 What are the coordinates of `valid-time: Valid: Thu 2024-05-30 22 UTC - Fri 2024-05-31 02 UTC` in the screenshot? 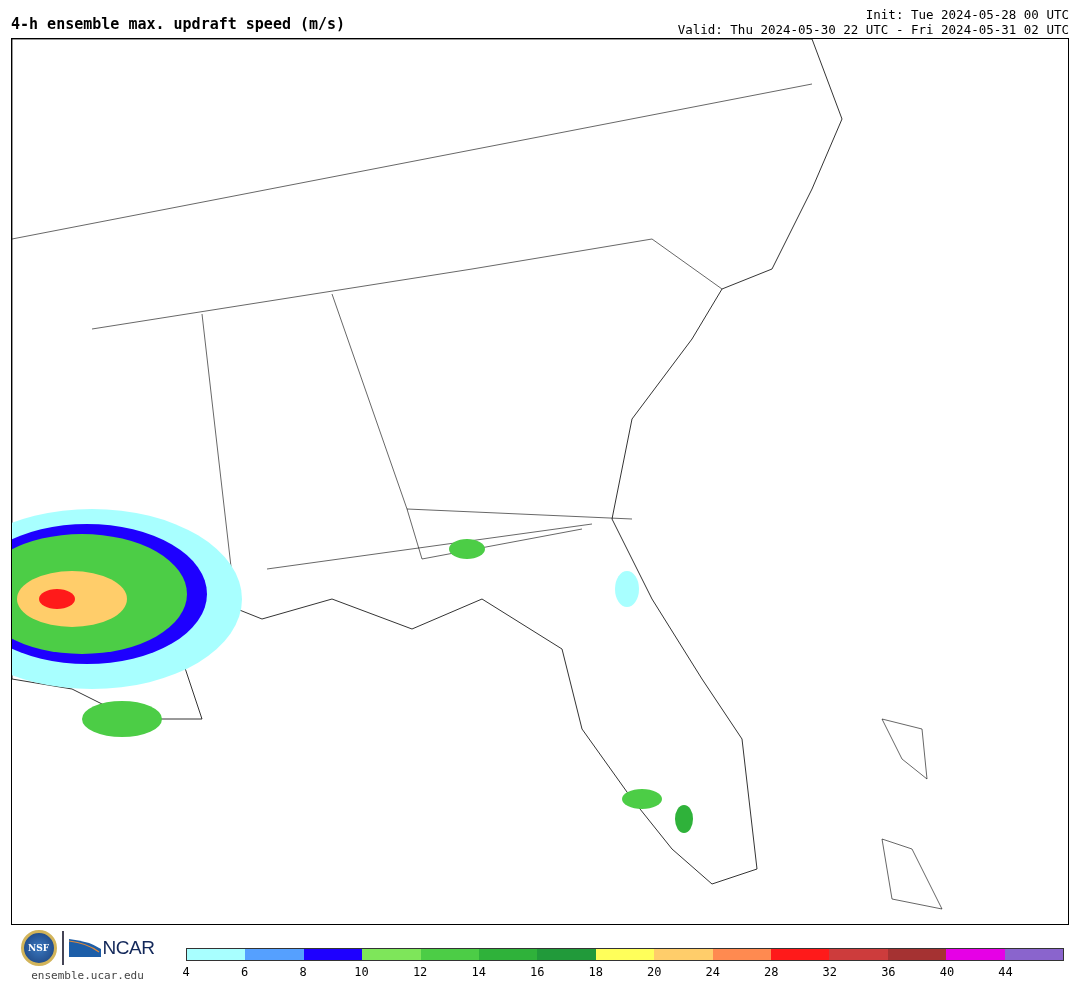 It's located at (873, 29).